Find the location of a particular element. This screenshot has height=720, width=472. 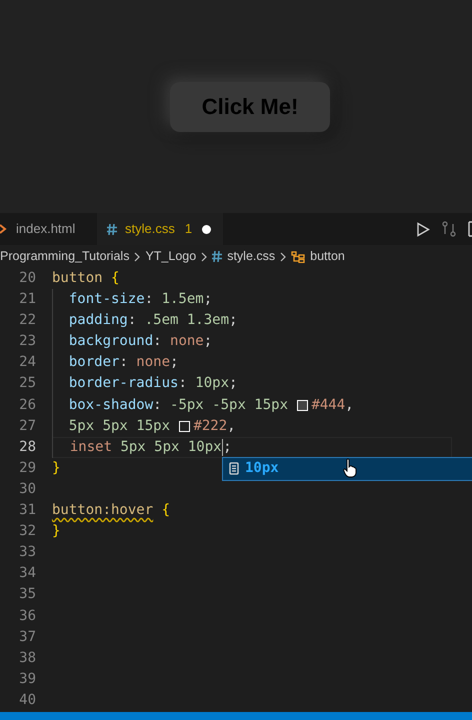

suggestion-item: 10px is located at coordinates (347, 468).